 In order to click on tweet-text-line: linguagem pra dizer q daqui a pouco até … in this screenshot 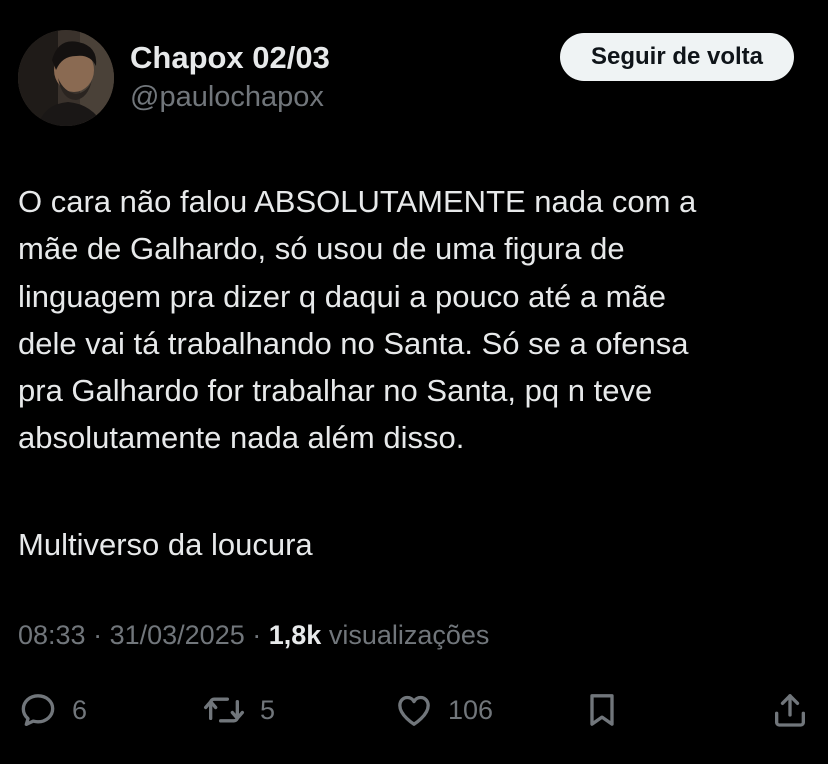, I will do `click(342, 296)`.